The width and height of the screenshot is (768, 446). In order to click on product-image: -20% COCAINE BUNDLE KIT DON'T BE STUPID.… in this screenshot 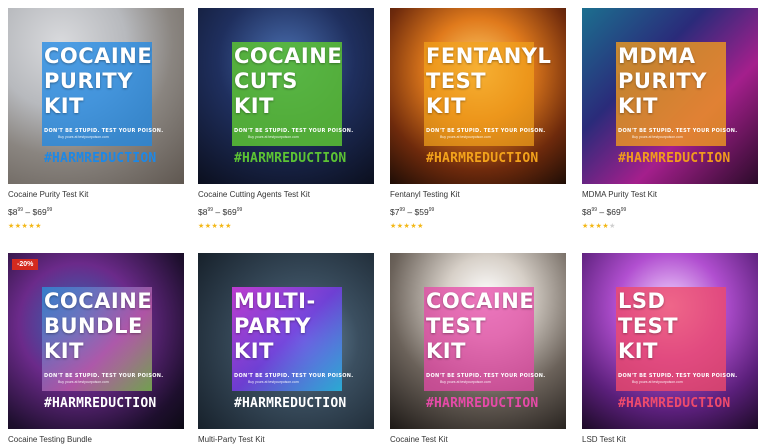, I will do `click(96, 341)`.